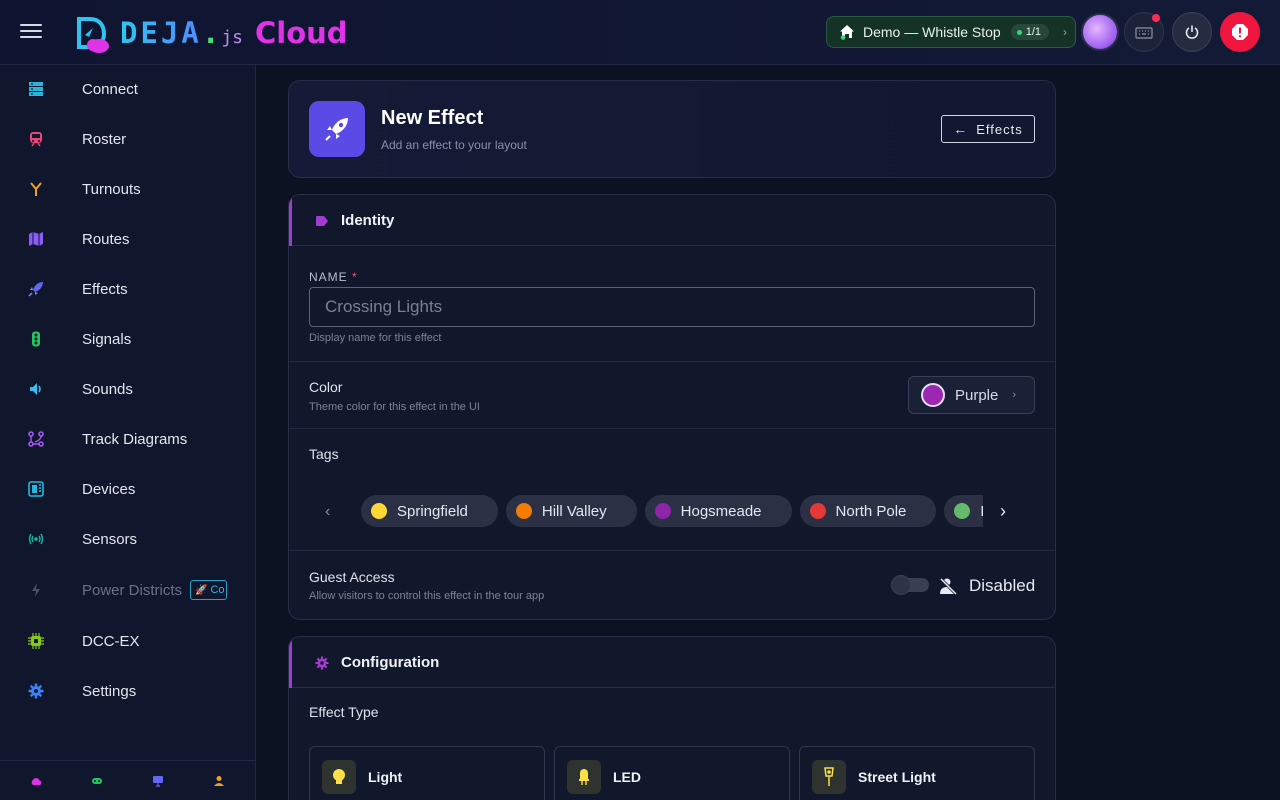 The width and height of the screenshot is (1280, 800). What do you see at coordinates (971, 395) in the screenshot?
I see `color-picker-button: Purple ›` at bounding box center [971, 395].